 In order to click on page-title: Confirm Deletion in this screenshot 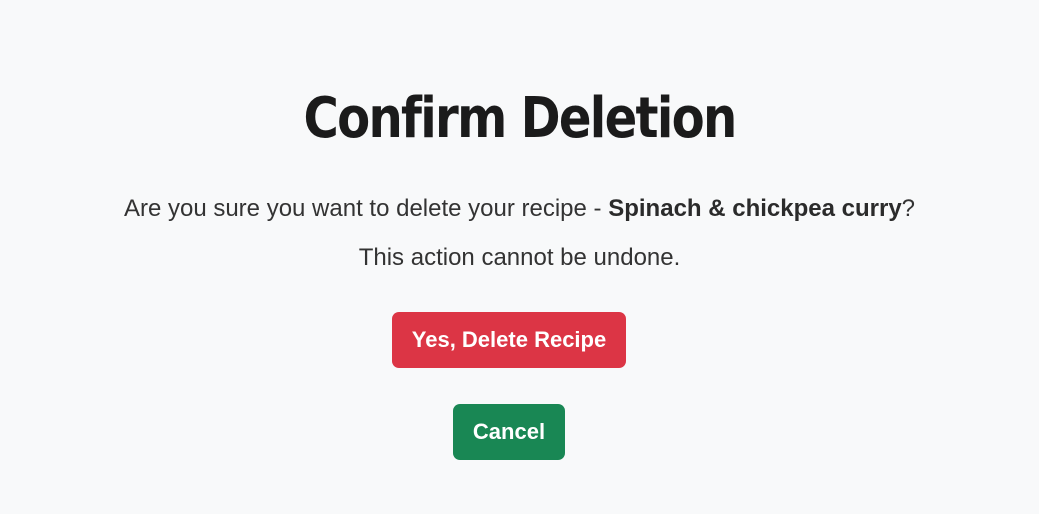, I will do `click(520, 118)`.